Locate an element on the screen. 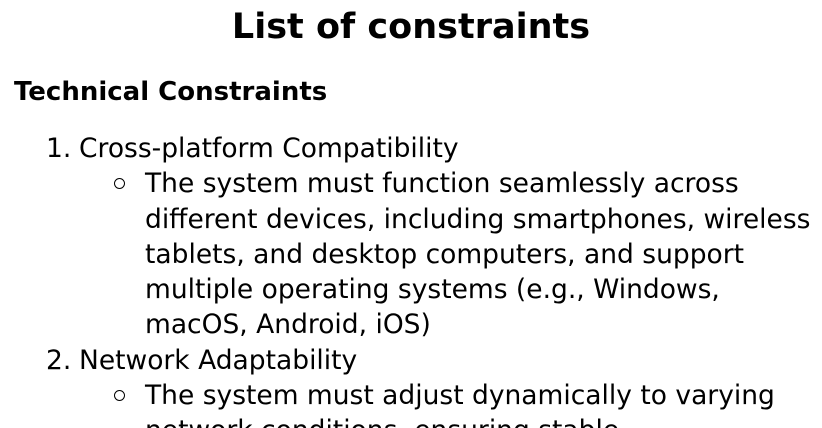 The width and height of the screenshot is (822, 428). section-heading: Technical Constraints is located at coordinates (171, 92).